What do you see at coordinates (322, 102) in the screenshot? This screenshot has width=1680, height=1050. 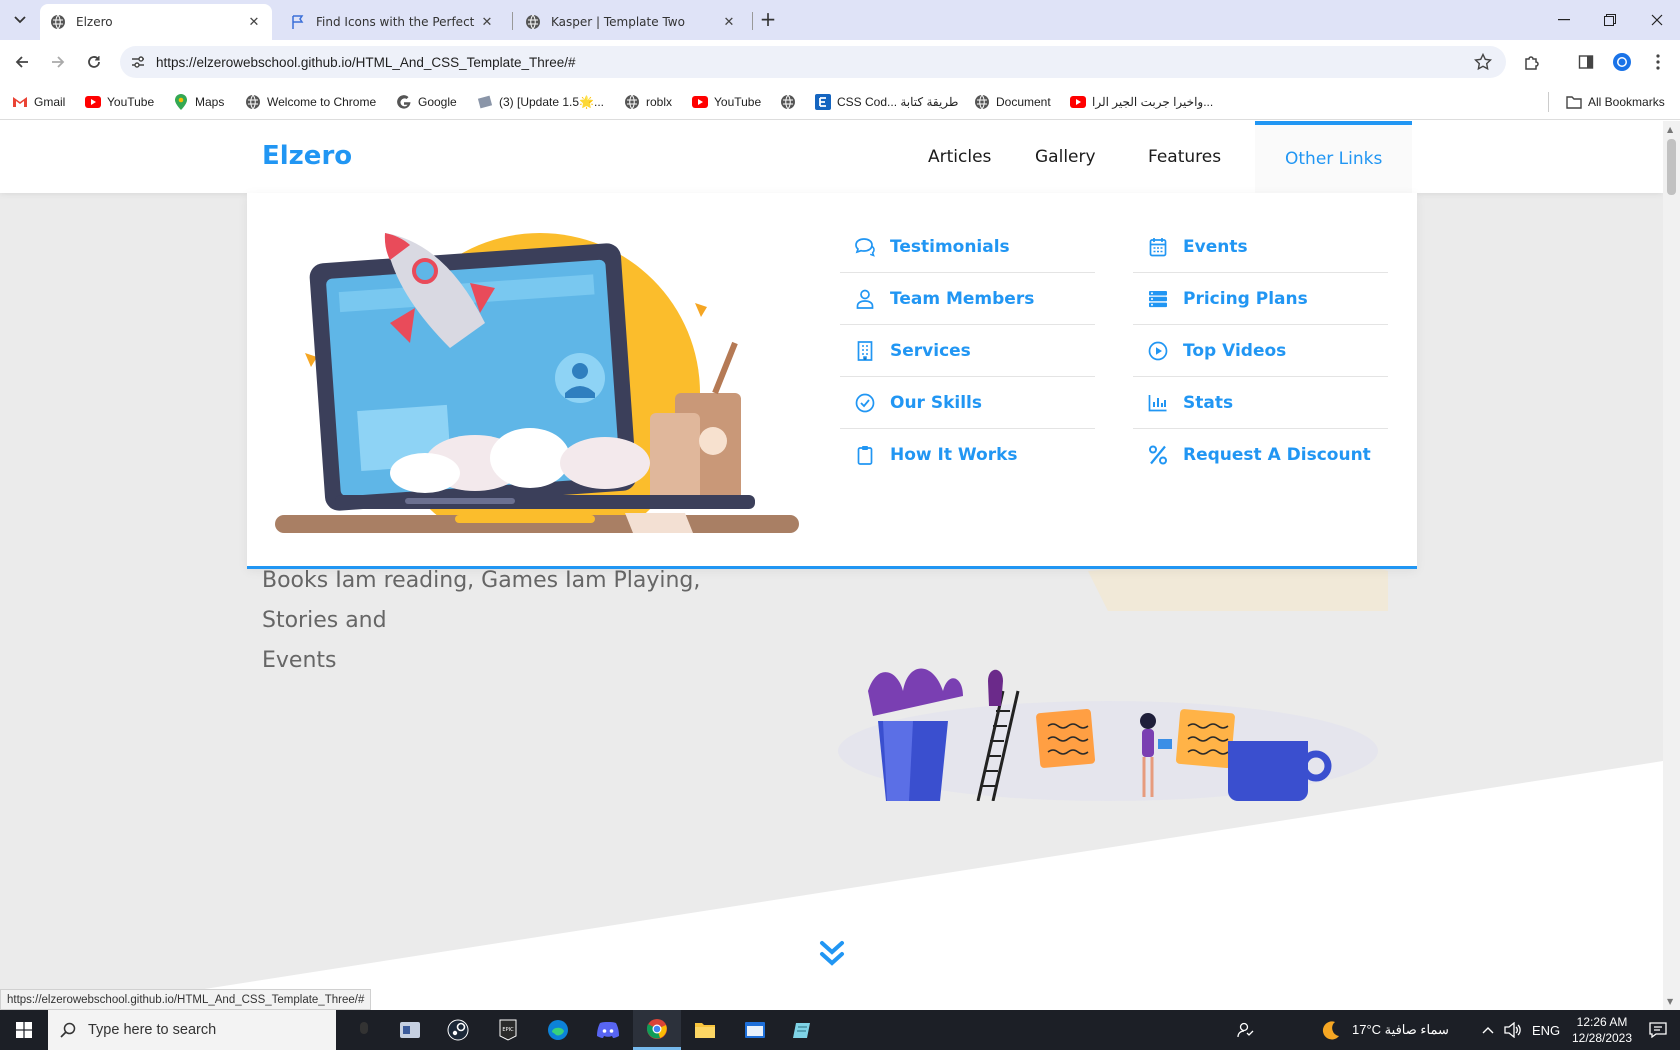 I see `bookmark-label: Welcome to Chrome` at bounding box center [322, 102].